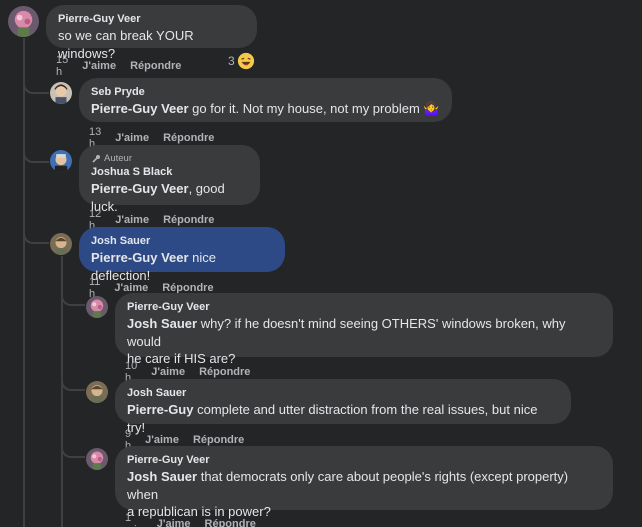 The height and width of the screenshot is (527, 642). I want to click on comment-actions: 1 min J'aime Répondre, so click(190, 519).